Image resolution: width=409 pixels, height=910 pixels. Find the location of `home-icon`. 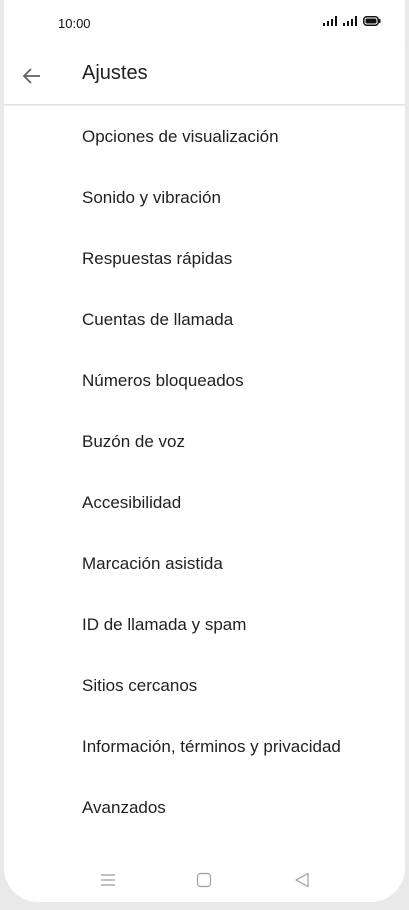

home-icon is located at coordinates (204, 880).